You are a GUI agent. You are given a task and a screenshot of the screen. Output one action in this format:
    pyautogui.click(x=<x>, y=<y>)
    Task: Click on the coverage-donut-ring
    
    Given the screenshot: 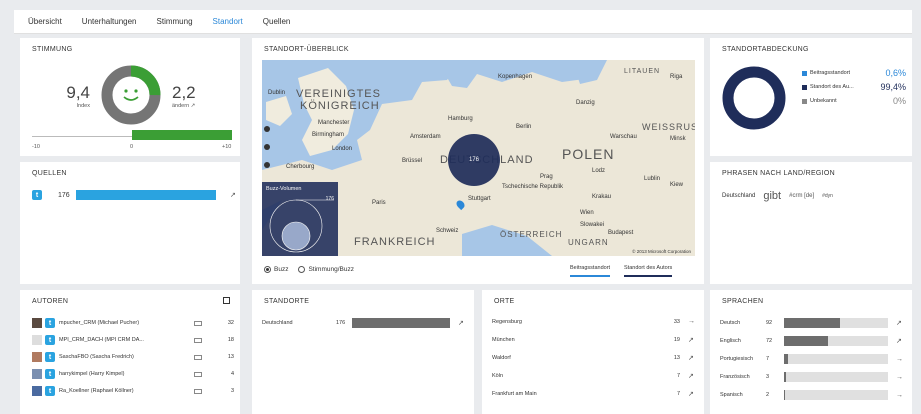 What is the action you would take?
    pyautogui.click(x=754, y=98)
    